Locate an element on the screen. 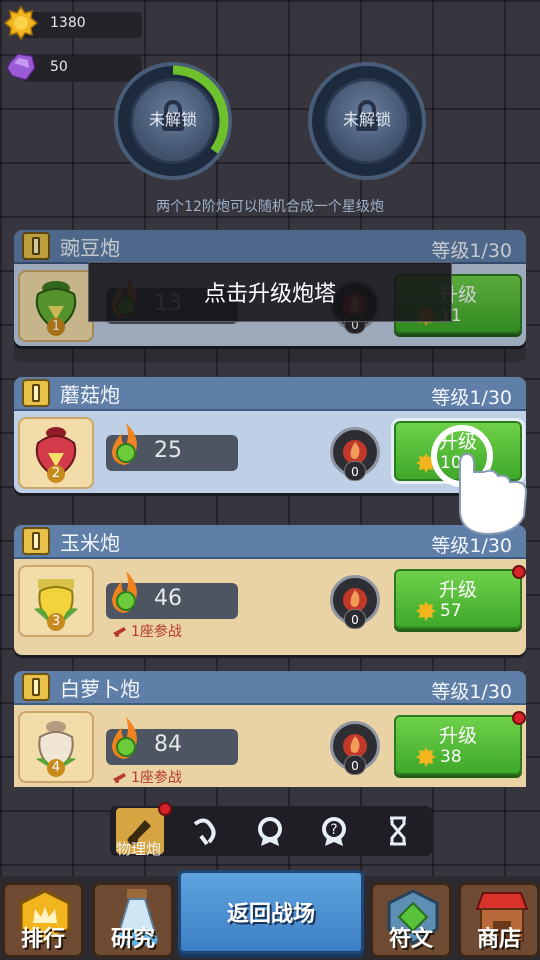 Image resolution: width=540 pixels, height=960 pixels. mystery-icon: ? is located at coordinates (334, 831).